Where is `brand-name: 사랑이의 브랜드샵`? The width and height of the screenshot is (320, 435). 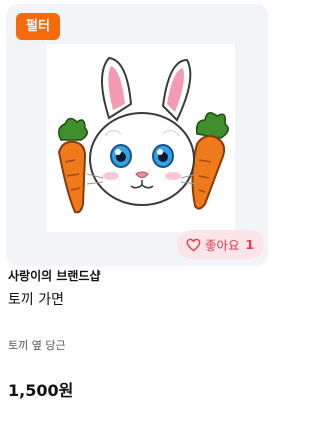
brand-name: 사랑이의 브랜드샵 is located at coordinates (54, 275).